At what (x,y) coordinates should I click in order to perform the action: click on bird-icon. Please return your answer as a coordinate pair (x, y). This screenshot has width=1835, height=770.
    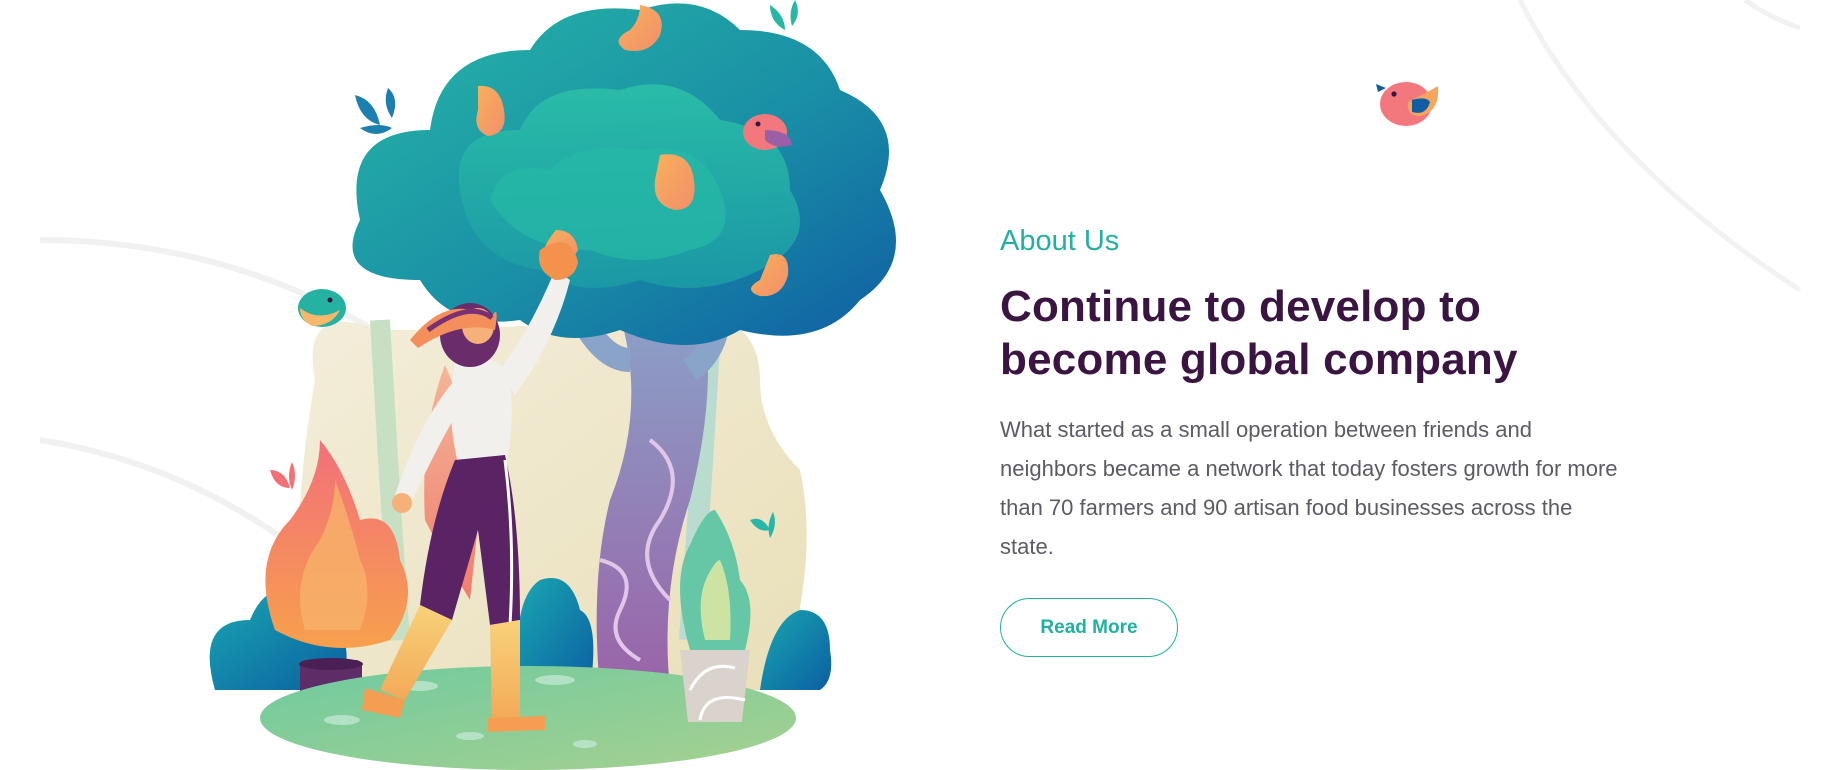
    Looking at the image, I should click on (1407, 104).